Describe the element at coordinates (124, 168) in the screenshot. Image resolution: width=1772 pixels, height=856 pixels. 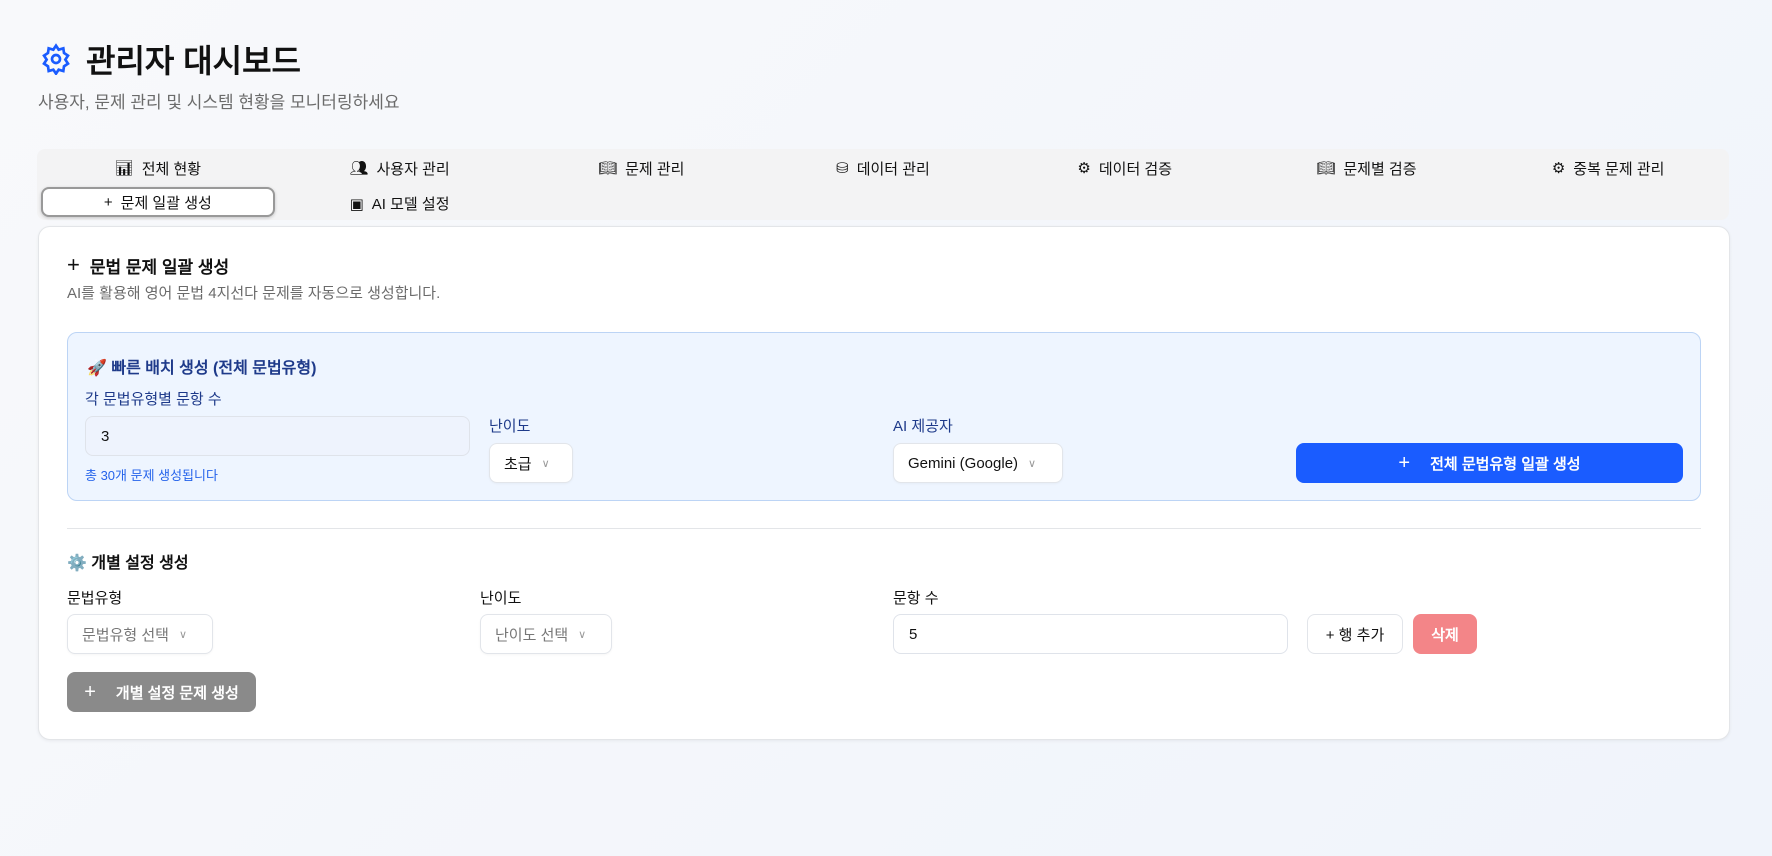
I see `bar-chart-icon: 📊︎` at that location.